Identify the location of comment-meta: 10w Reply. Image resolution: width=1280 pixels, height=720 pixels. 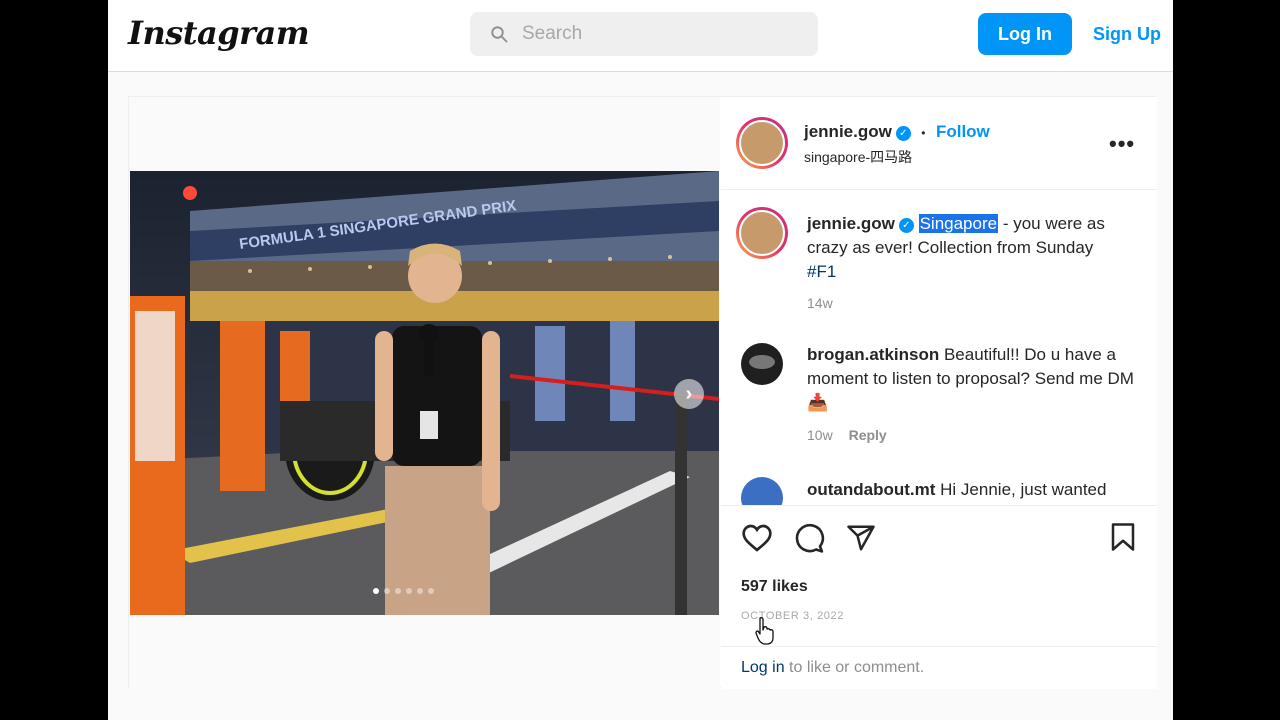
(847, 435).